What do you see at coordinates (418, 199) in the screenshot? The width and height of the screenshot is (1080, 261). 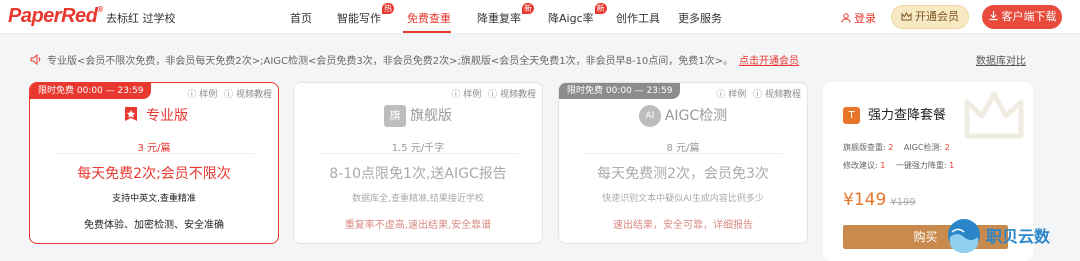 I see `card-feature: 数据库全,查重精准,结果接近学校` at bounding box center [418, 199].